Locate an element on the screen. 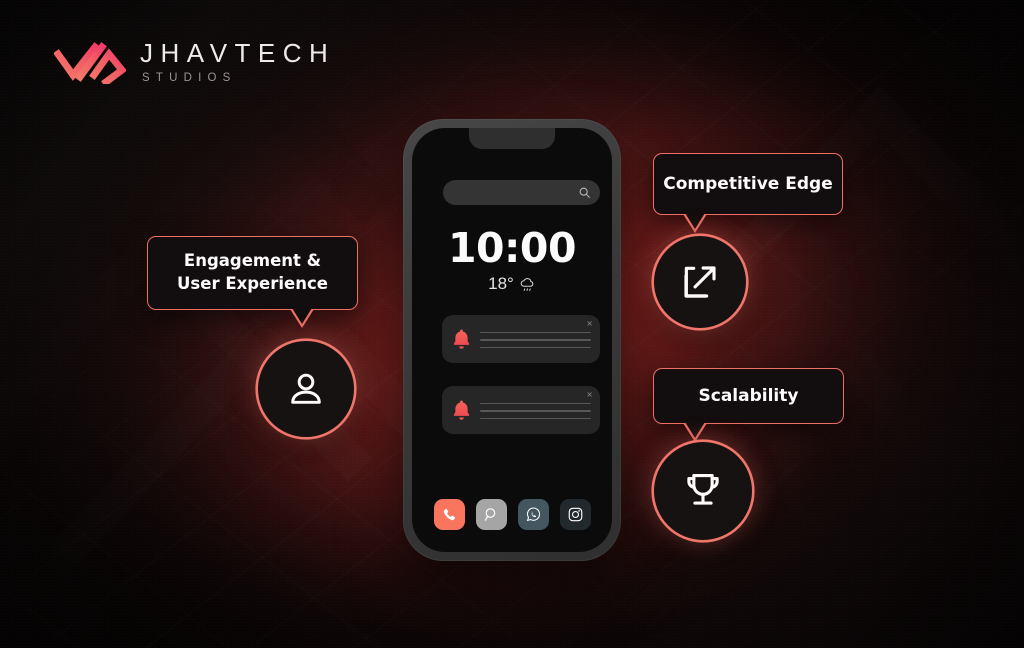 The height and width of the screenshot is (648, 1024). brand-subtitle: STUDIOS is located at coordinates (189, 78).